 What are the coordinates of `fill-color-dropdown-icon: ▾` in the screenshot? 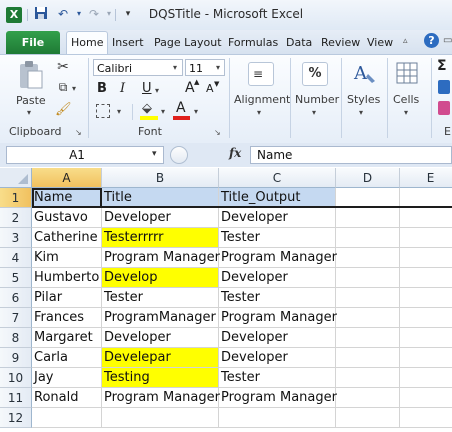 It's located at (163, 111).